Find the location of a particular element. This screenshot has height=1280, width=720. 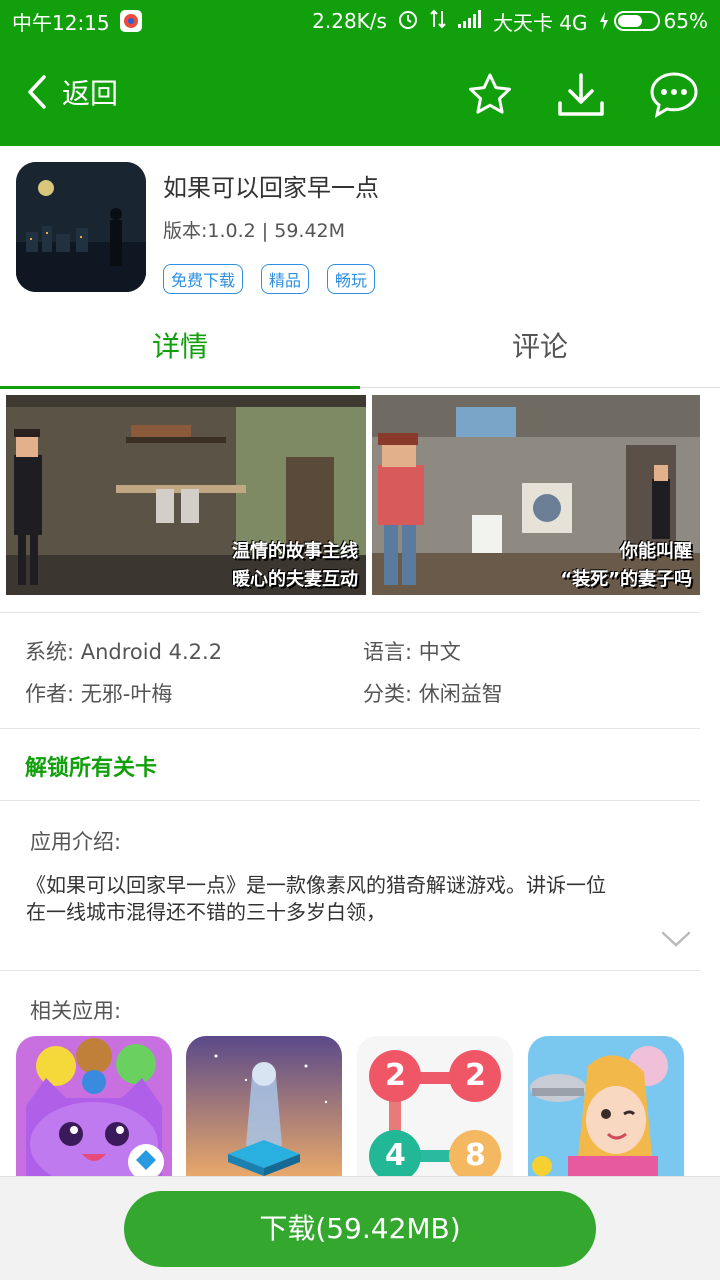

star-icon is located at coordinates (490, 95).